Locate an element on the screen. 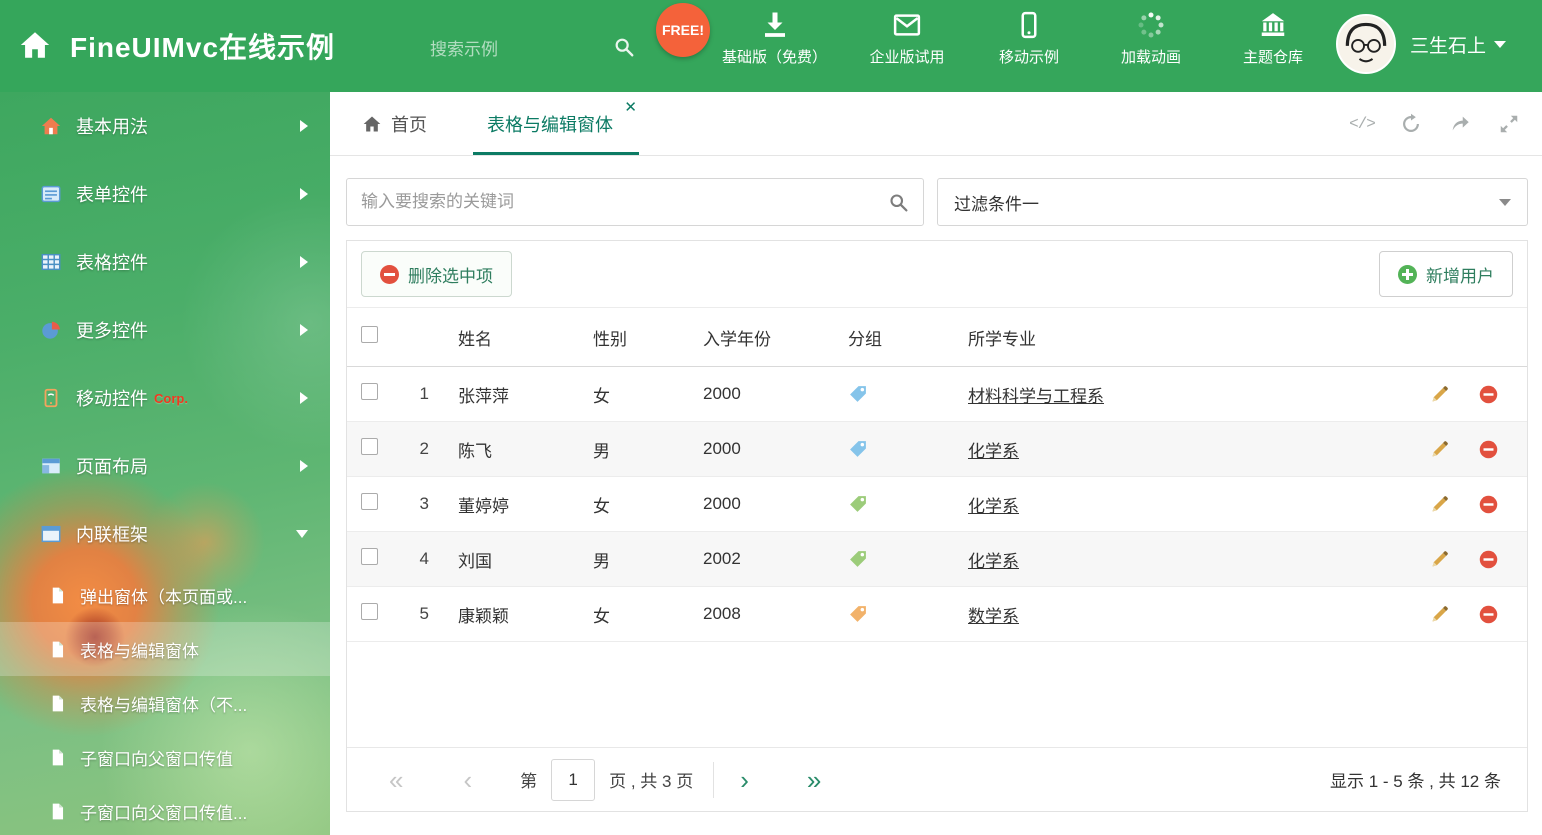  nav-enterprise-trial: 企业版试用 is located at coordinates (907, 38).